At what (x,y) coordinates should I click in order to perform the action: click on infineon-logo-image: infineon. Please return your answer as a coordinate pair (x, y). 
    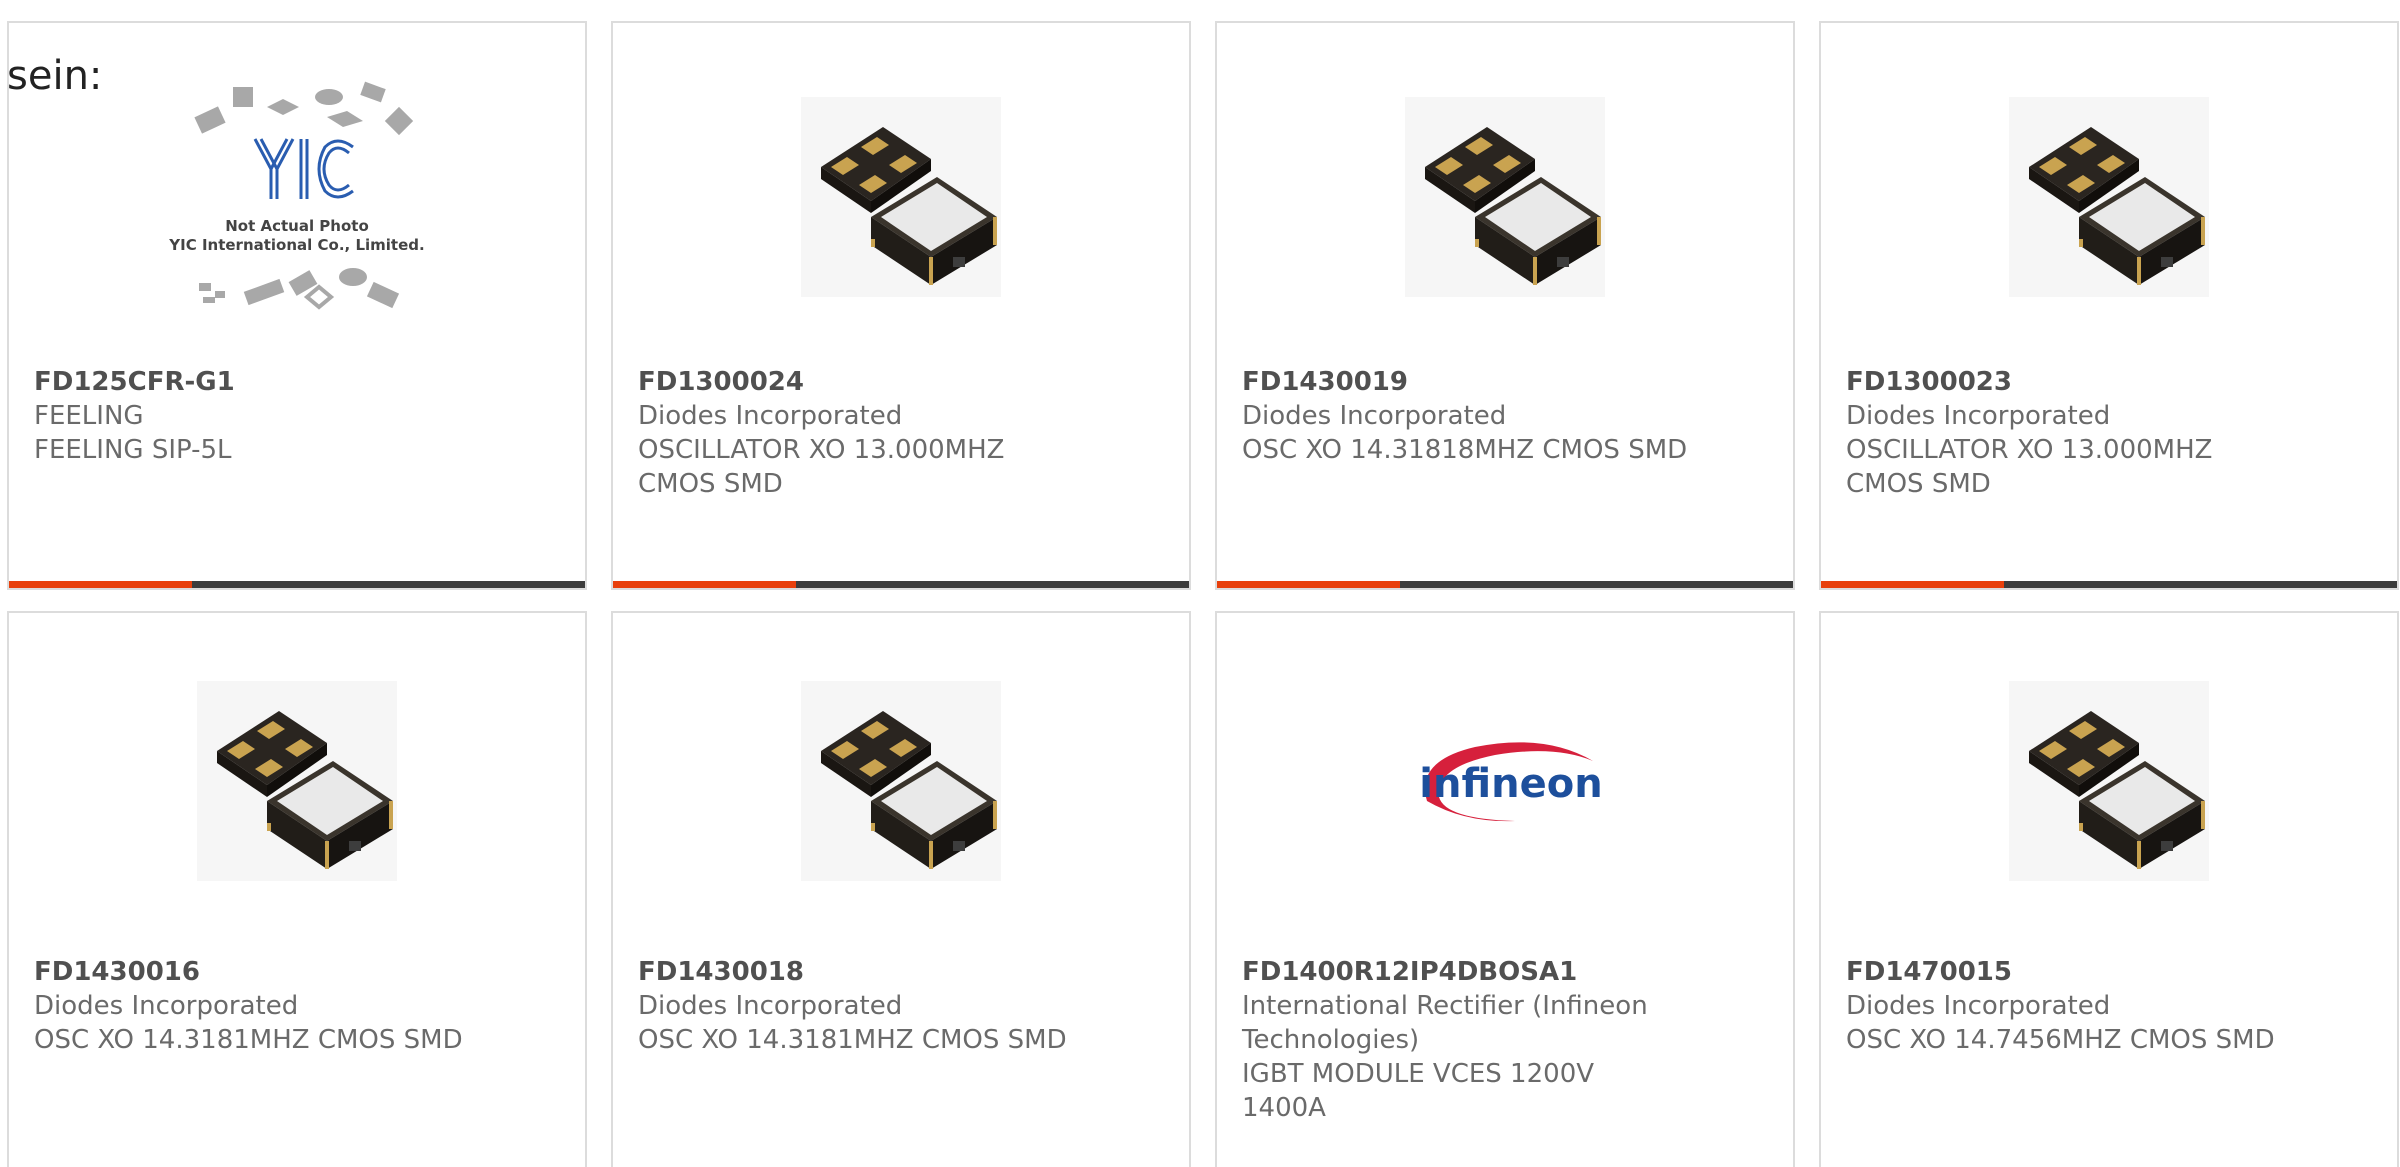
    Looking at the image, I should click on (1505, 781).